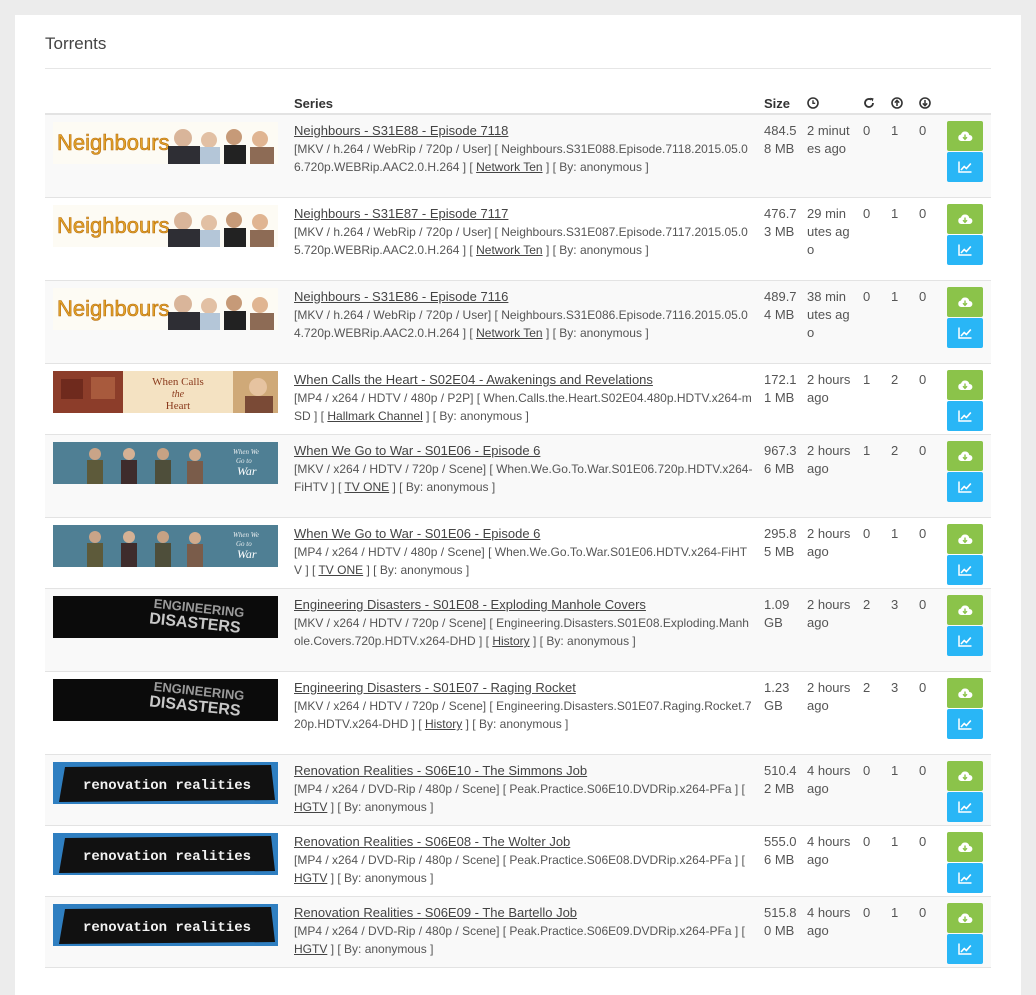 The width and height of the screenshot is (1036, 995). What do you see at coordinates (76, 43) in the screenshot?
I see `page-title: Torrents` at bounding box center [76, 43].